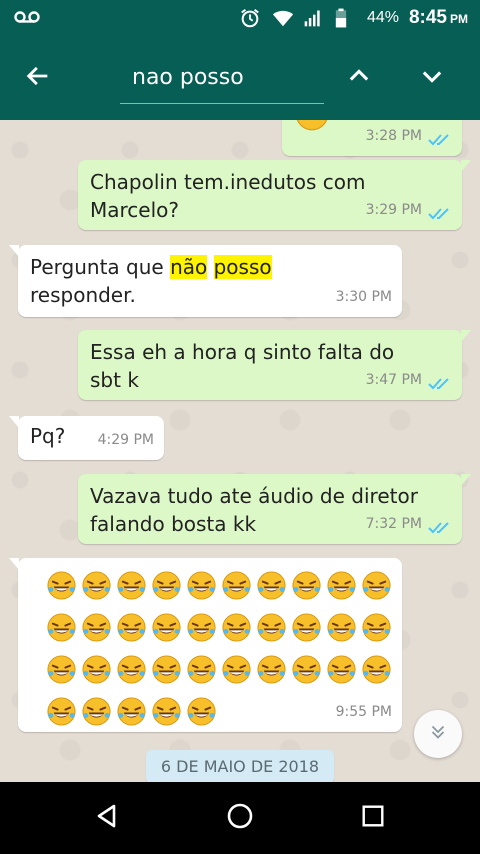 The image size is (480, 854). What do you see at coordinates (393, 210) in the screenshot?
I see `message-time: 3:29 PM` at bounding box center [393, 210].